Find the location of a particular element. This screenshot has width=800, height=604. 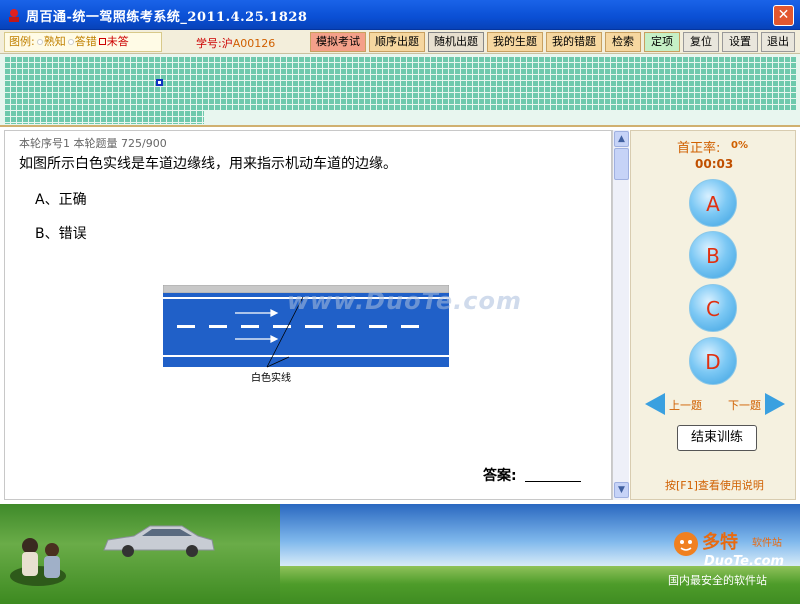

answer-a-button: A is located at coordinates (713, 203).